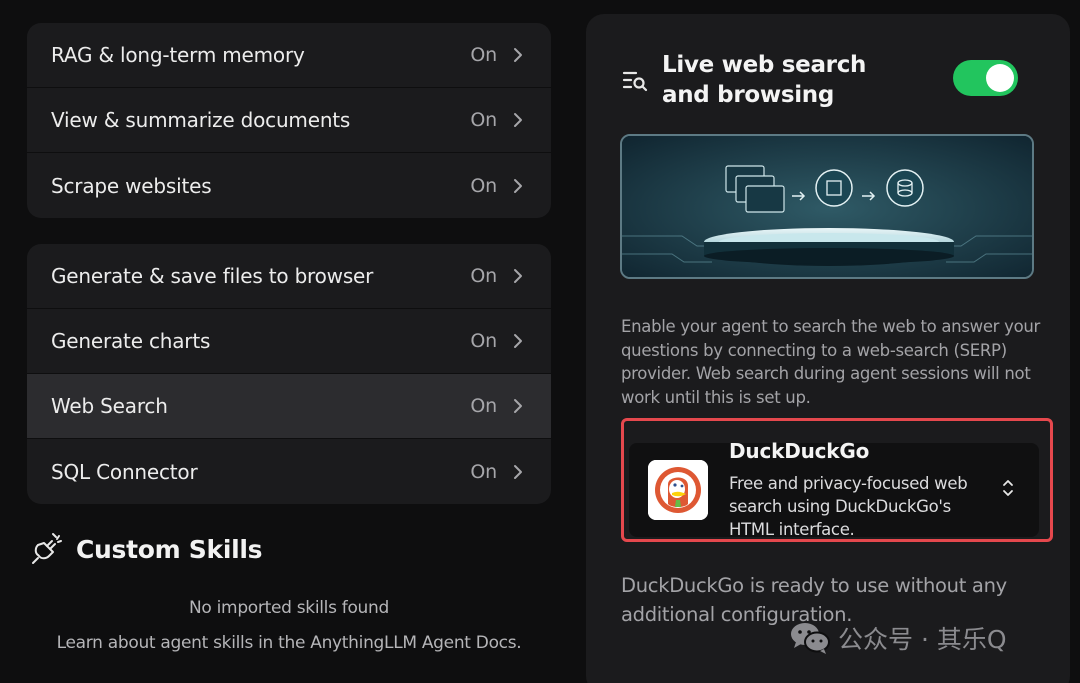  What do you see at coordinates (810, 638) in the screenshot?
I see `wechat-icon` at bounding box center [810, 638].